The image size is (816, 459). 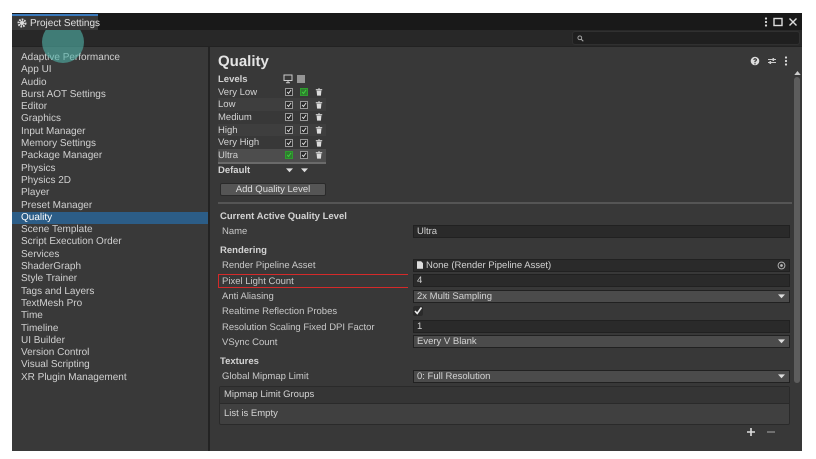 I want to click on list-empty-text: List is Empty, so click(x=251, y=413).